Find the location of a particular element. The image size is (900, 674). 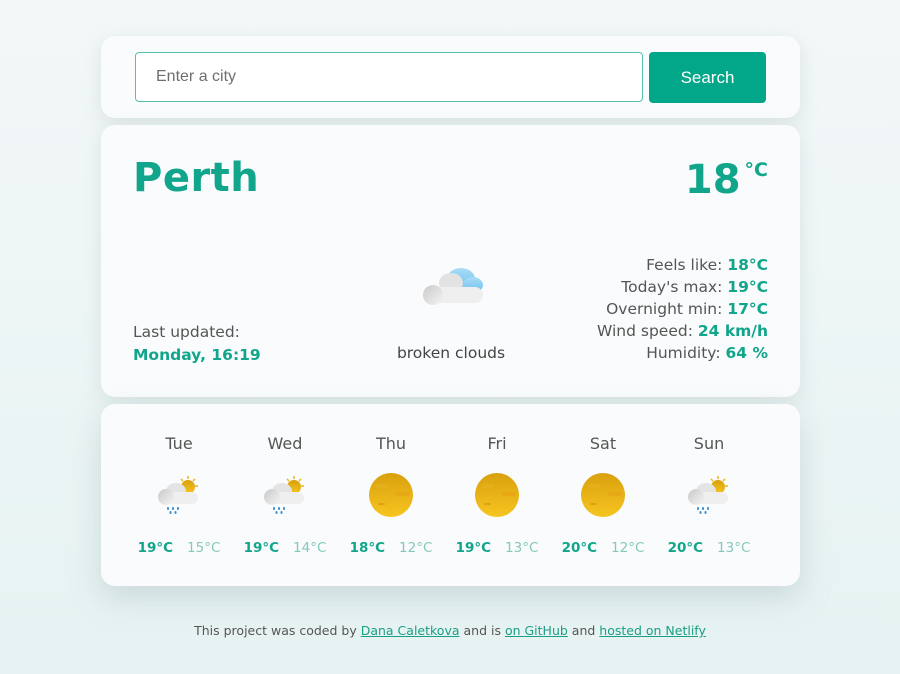

forecast-day: Sun 20°C 13°C is located at coordinates (709, 494).